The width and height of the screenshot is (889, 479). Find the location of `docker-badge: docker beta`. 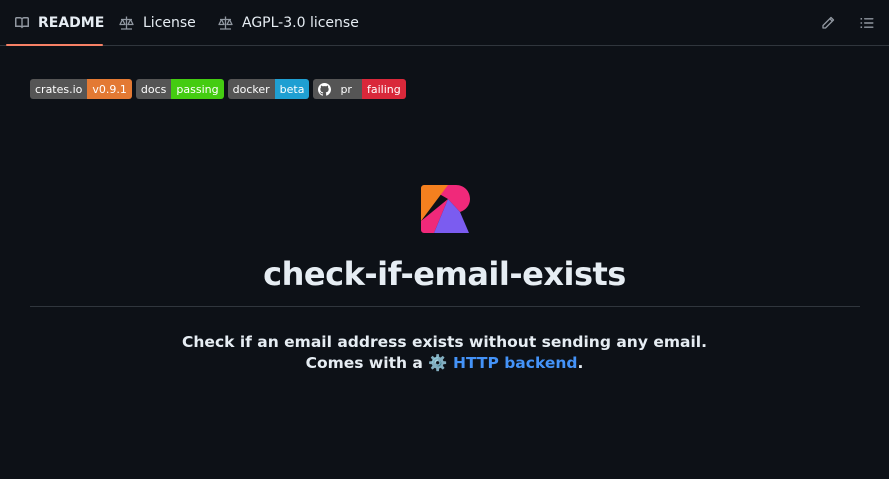

docker-badge: docker beta is located at coordinates (268, 89).